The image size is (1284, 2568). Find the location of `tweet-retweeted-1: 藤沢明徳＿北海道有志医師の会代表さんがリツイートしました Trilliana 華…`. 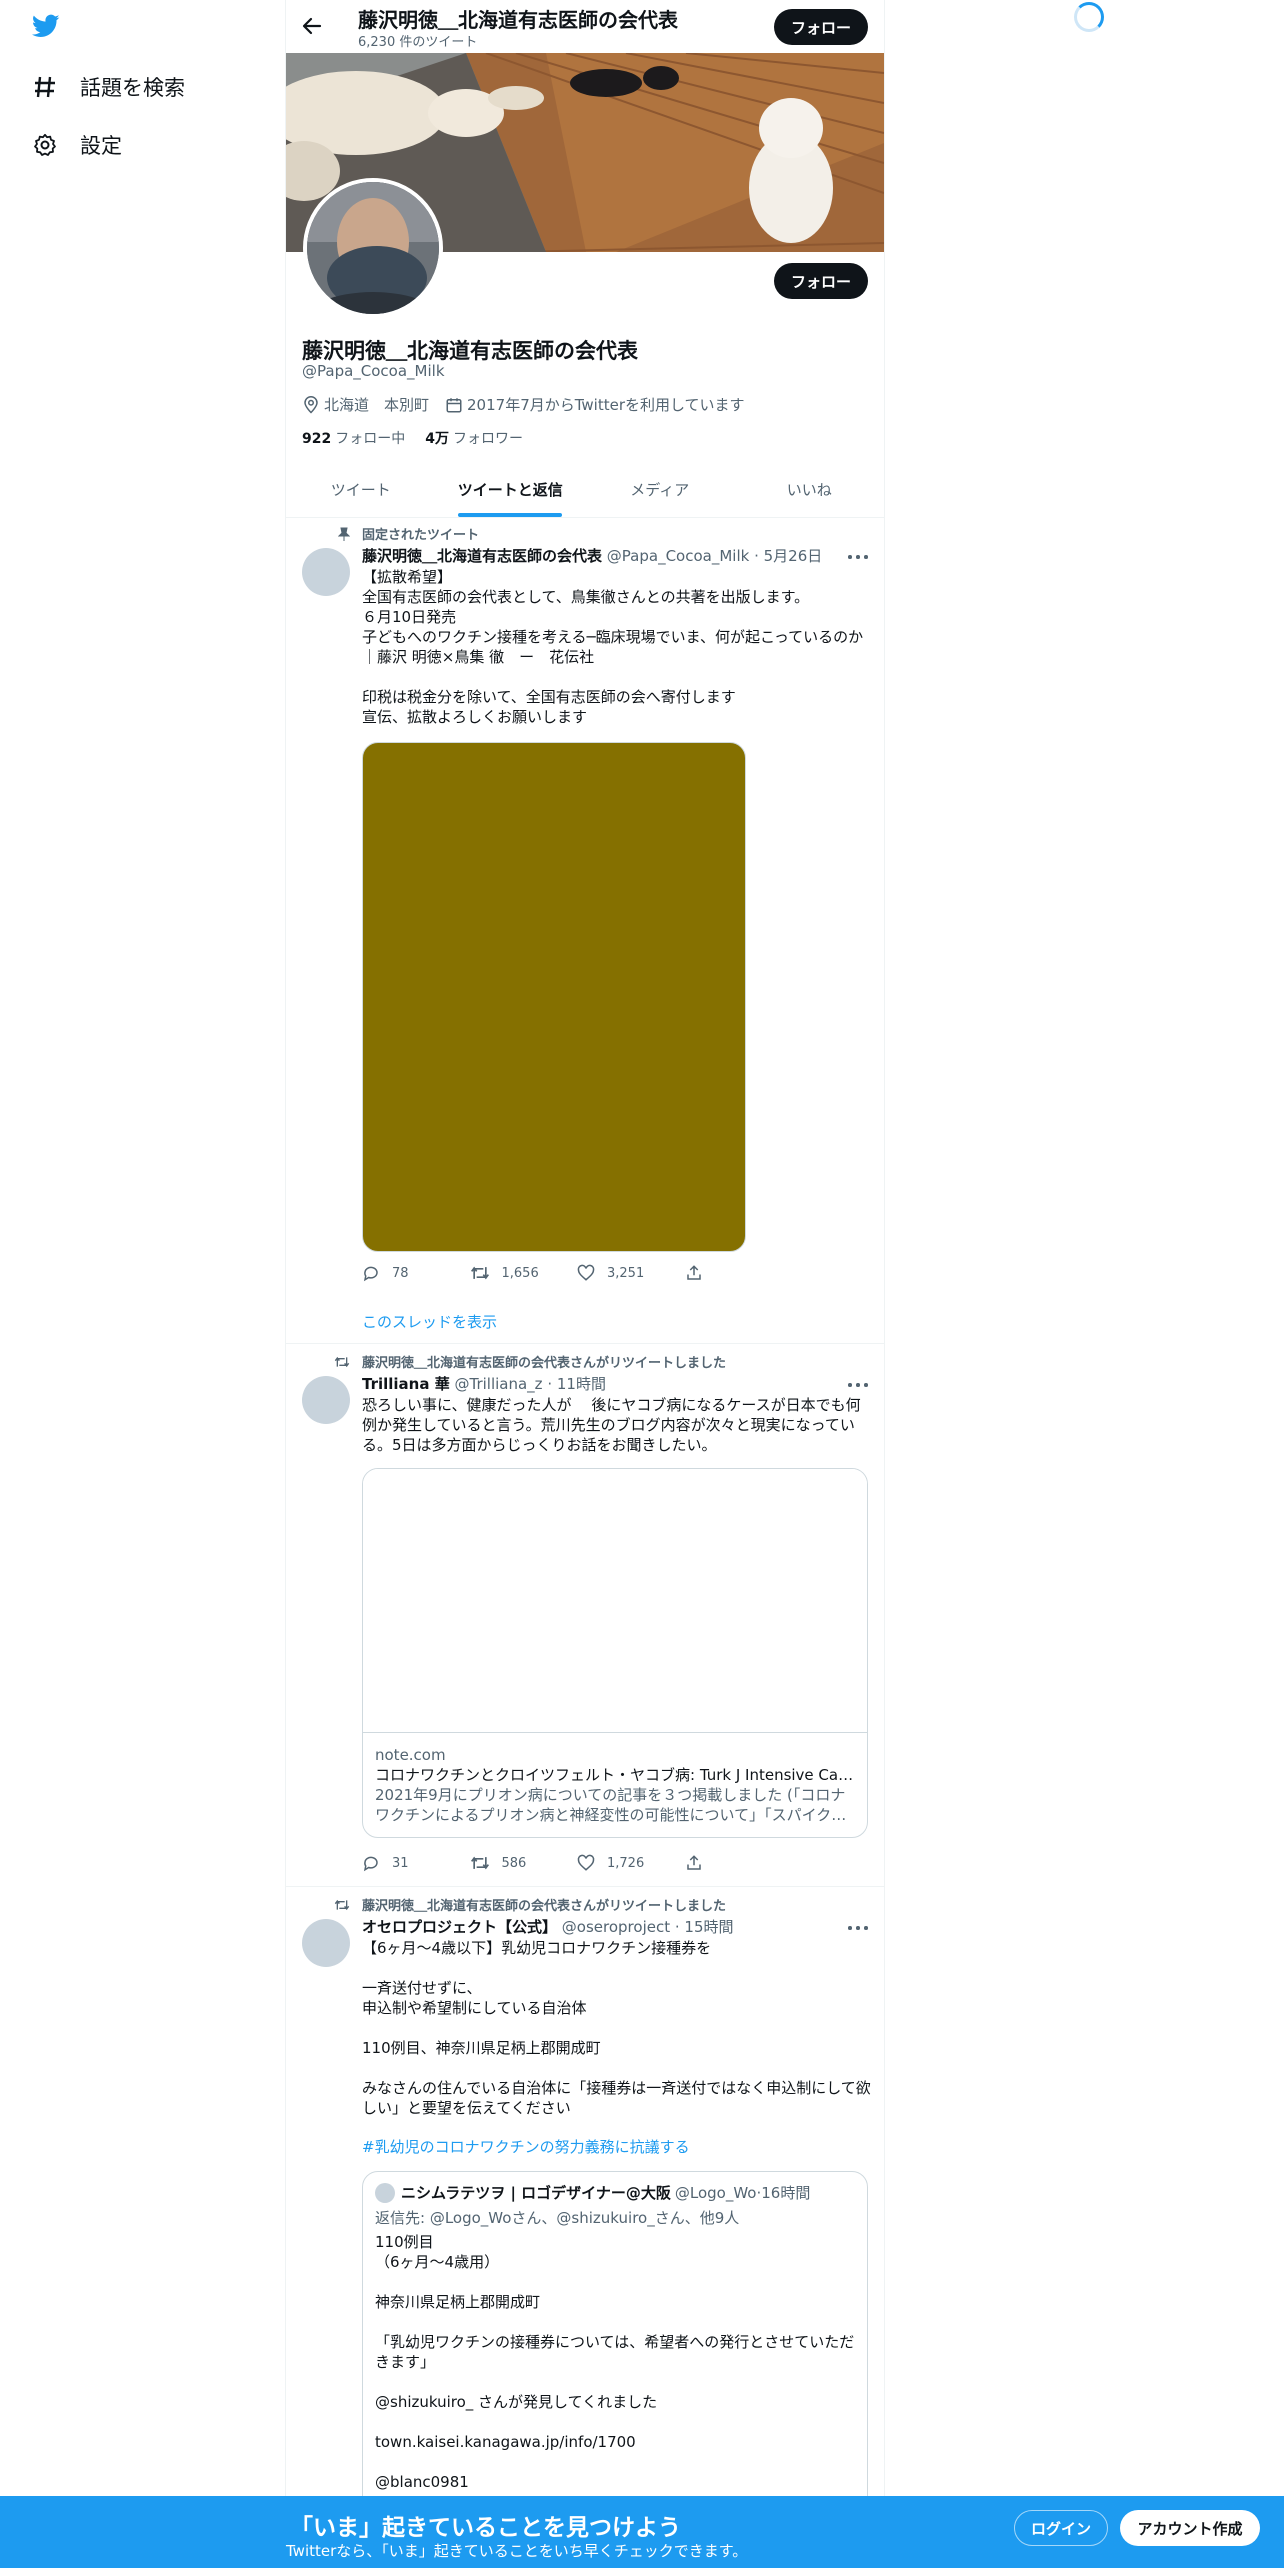

tweet-retweeted-1: 藤沢明徳＿北海道有志医師の会代表さんがリツイートしました Trilliana 華… is located at coordinates (585, 1615).